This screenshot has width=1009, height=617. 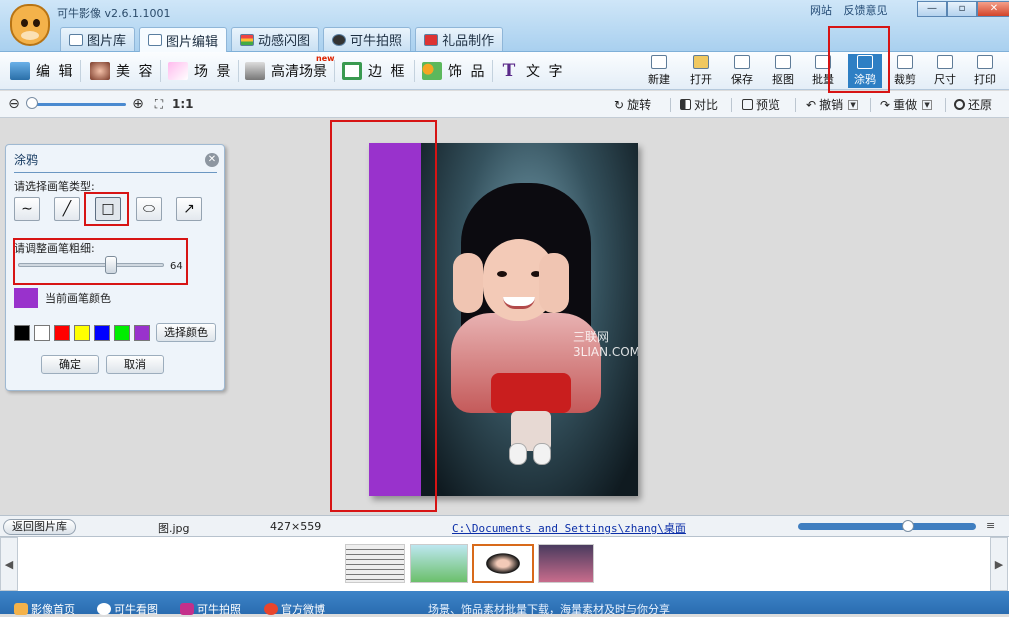 What do you see at coordinates (761, 104) in the screenshot?
I see `preview-button: 预览` at bounding box center [761, 104].